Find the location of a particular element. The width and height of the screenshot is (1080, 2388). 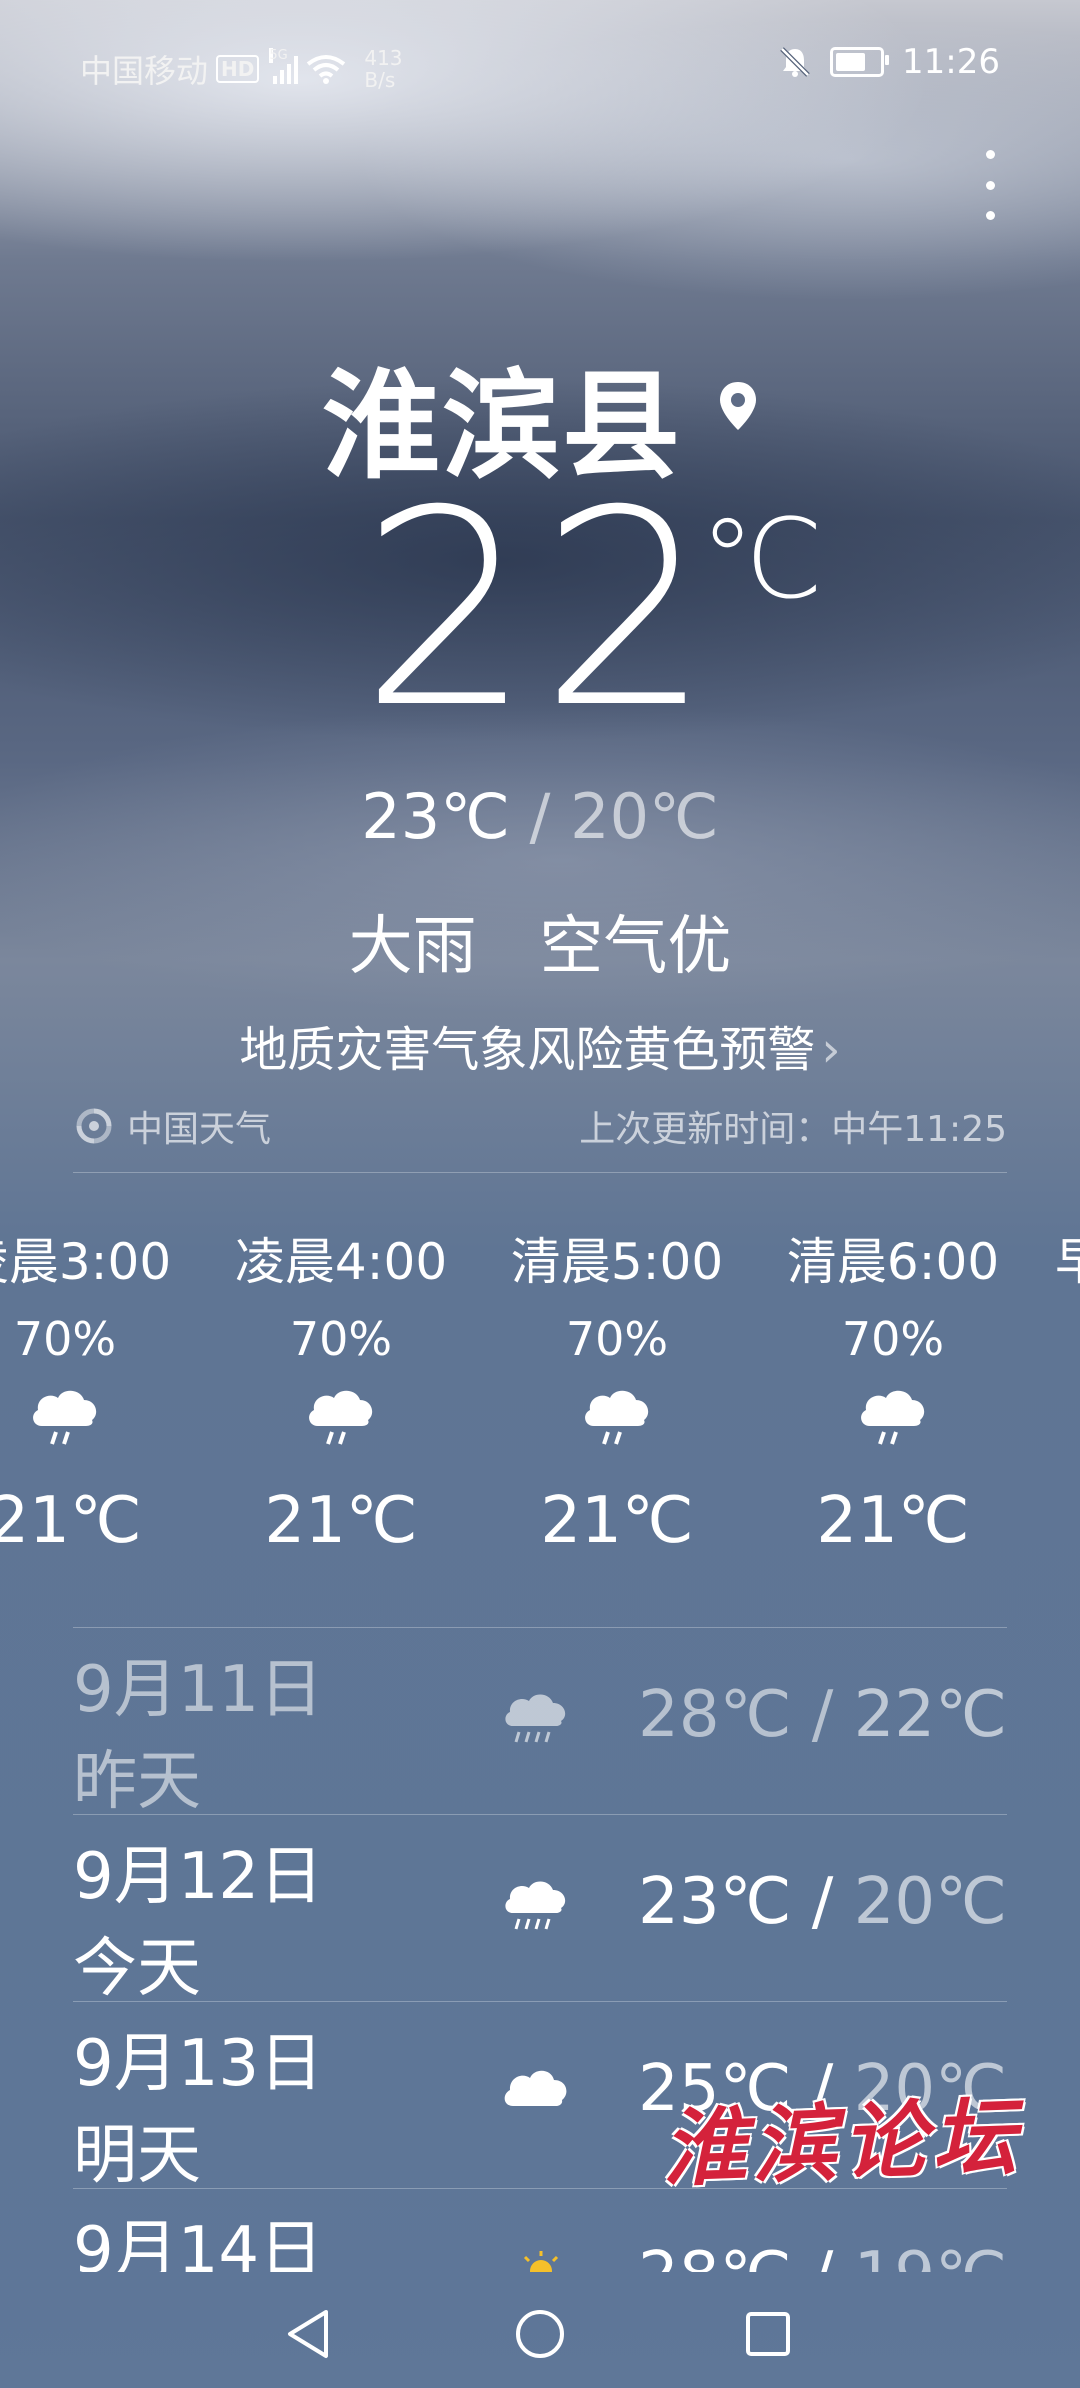

signal-icon: 5G is located at coordinates (284, 66).